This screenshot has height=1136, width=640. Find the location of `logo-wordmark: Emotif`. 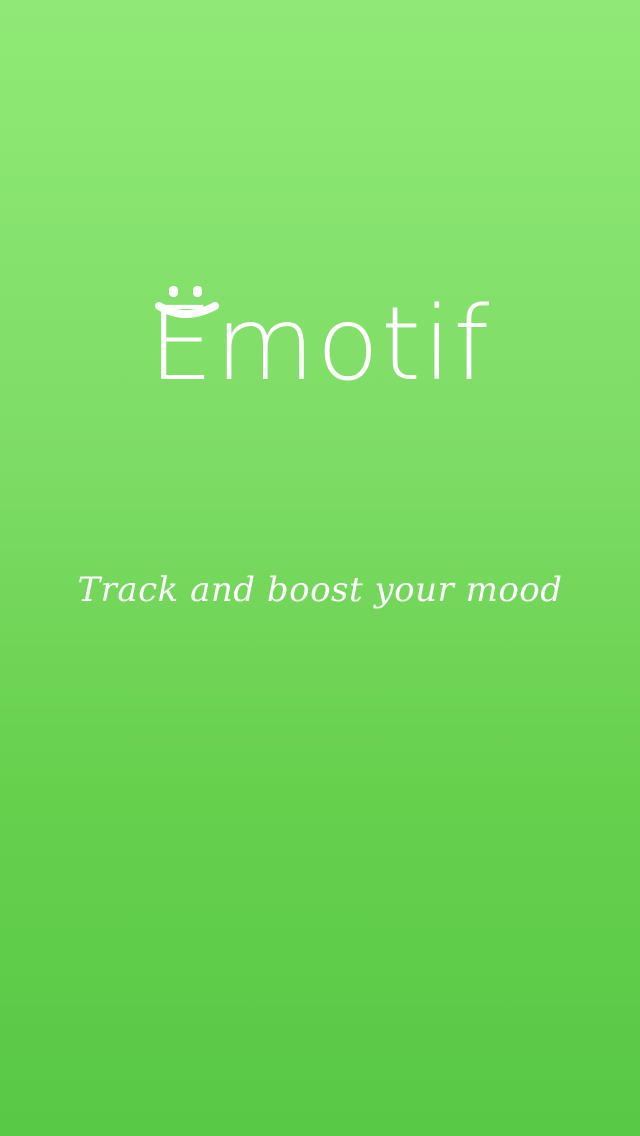

logo-wordmark: Emotif is located at coordinates (320, 345).